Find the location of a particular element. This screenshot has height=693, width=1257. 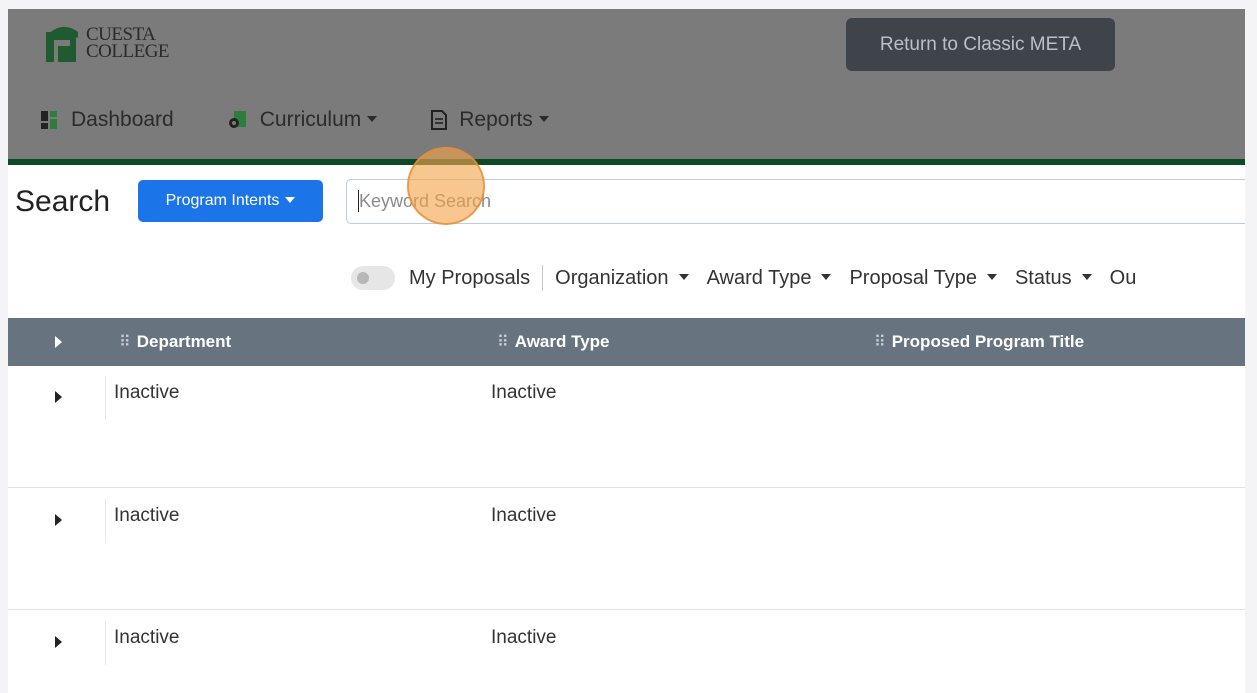

main-nav: Dashboard Curriculum Reports is located at coordinates (322, 120).